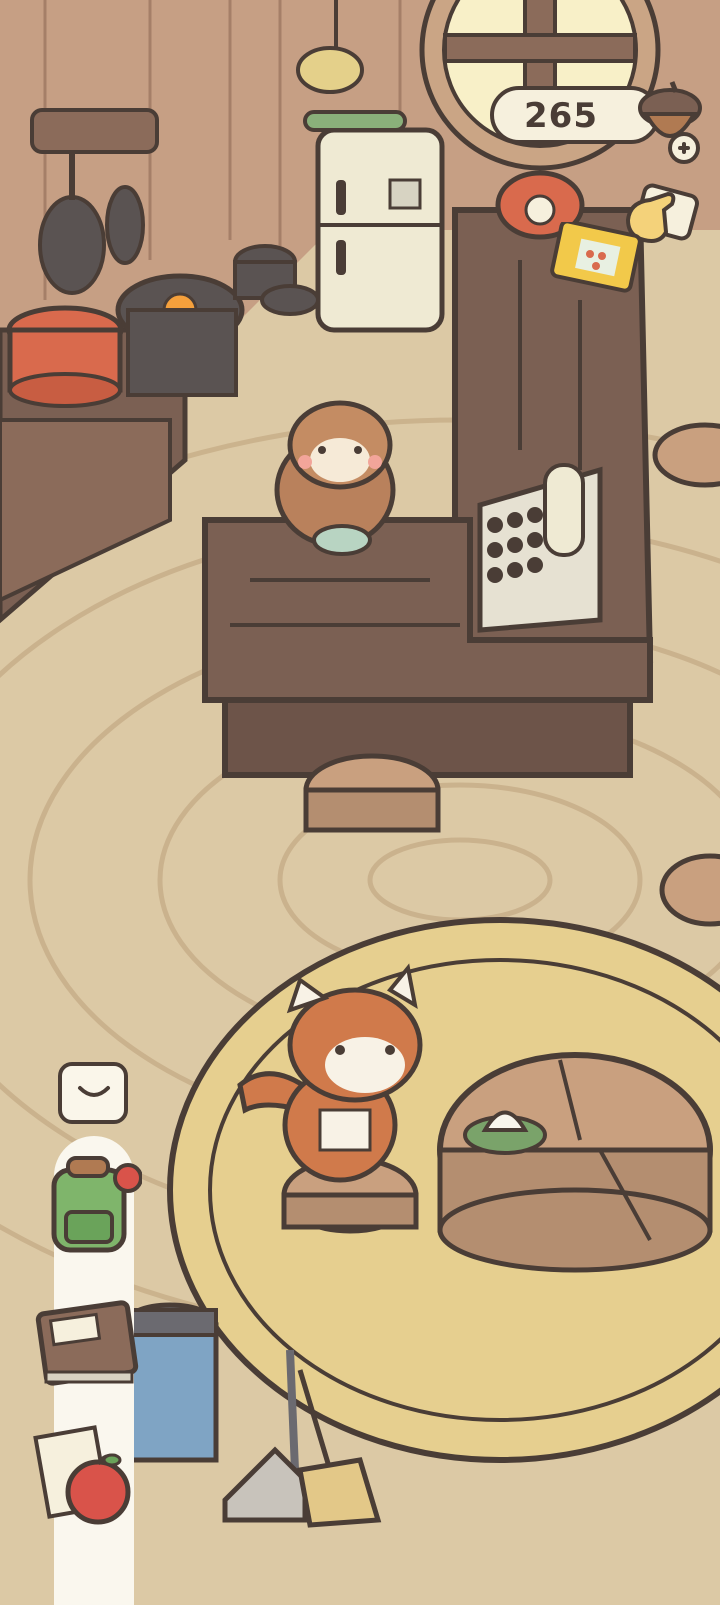 This screenshot has width=720, height=1605. Describe the element at coordinates (87, 1475) in the screenshot. I see `apple-icon` at that location.